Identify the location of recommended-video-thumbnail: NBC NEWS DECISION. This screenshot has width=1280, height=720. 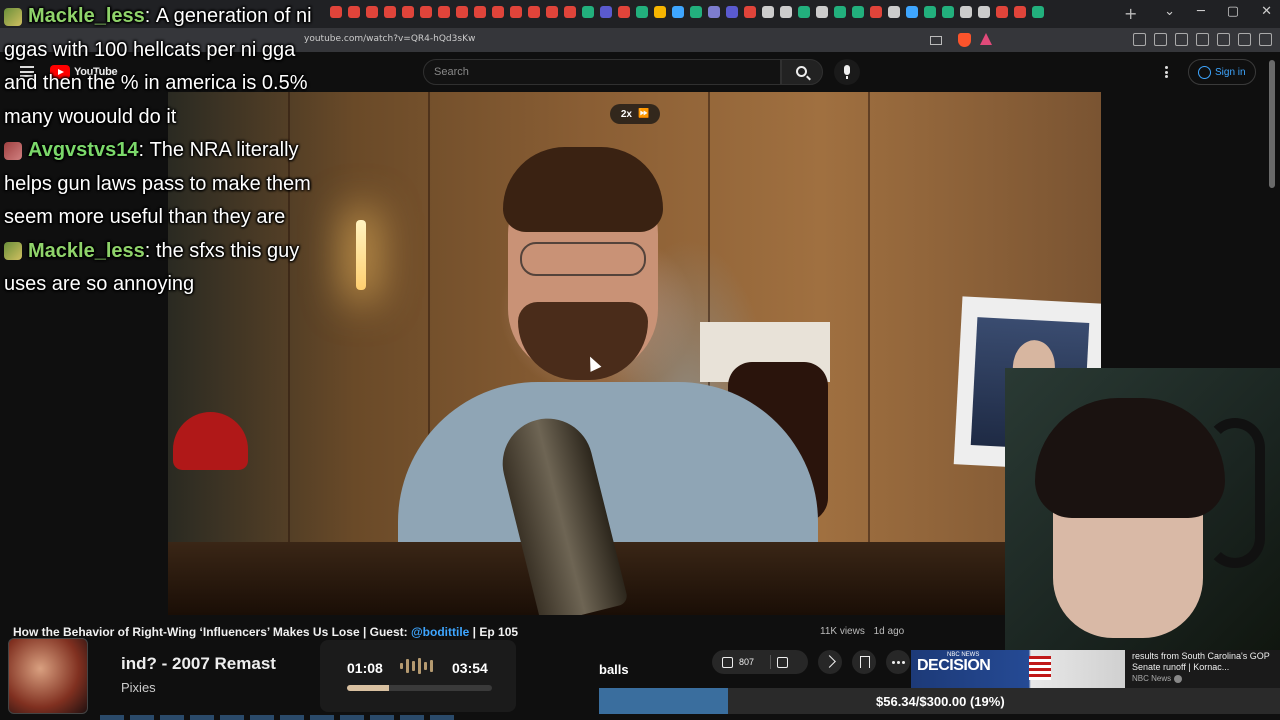
(1018, 669).